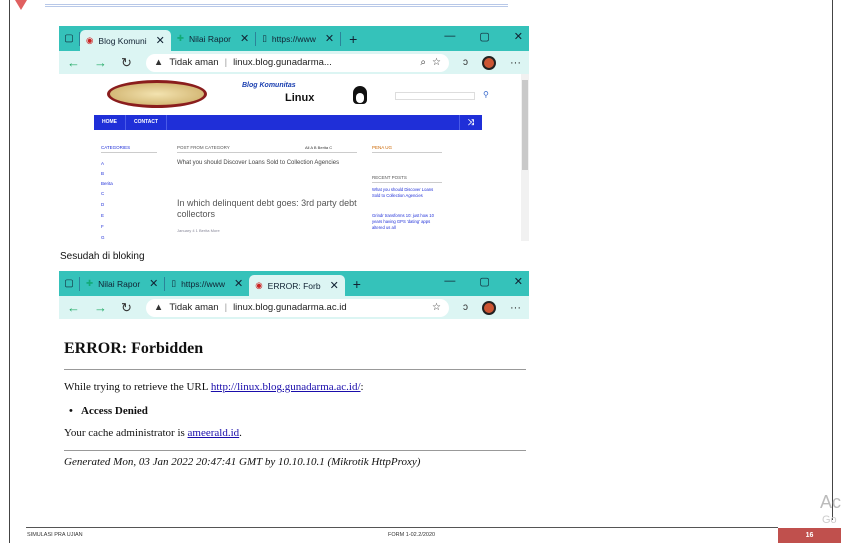 This screenshot has width=841, height=543. Describe the element at coordinates (134, 348) in the screenshot. I see `error-title: ERROR: Forbidden` at that location.